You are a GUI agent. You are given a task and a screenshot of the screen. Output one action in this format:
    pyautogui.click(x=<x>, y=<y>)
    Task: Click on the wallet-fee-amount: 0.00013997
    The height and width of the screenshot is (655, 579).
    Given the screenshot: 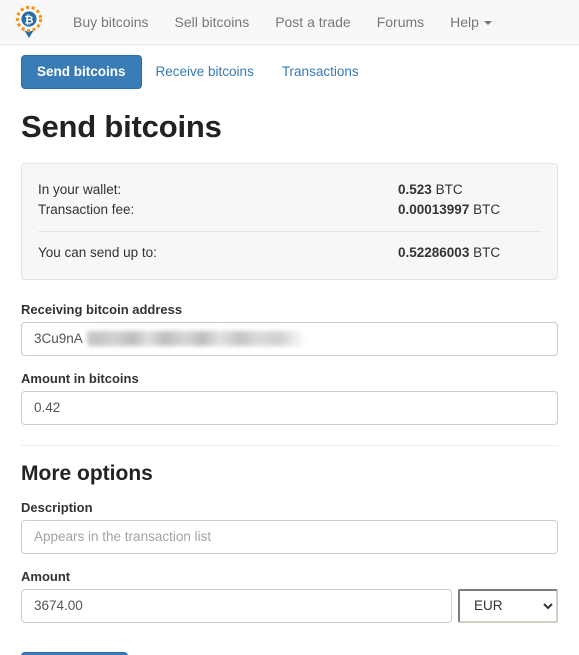 What is the action you would take?
    pyautogui.click(x=434, y=209)
    